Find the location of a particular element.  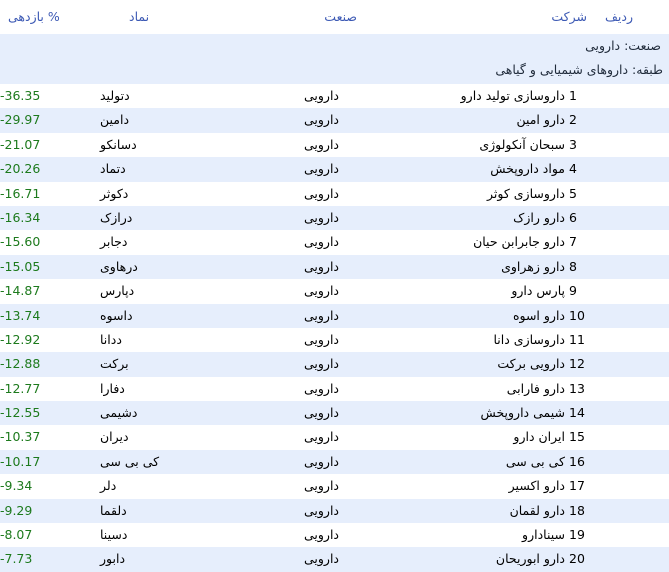

table-row: 4 مواد داروپخش دارویی دتماد -20.26 is located at coordinates (334, 169).